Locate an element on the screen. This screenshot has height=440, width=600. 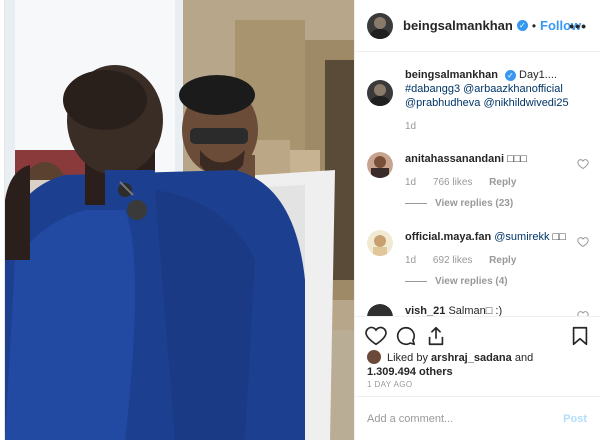
caption-mention: @prabhudheva is located at coordinates (442, 103).